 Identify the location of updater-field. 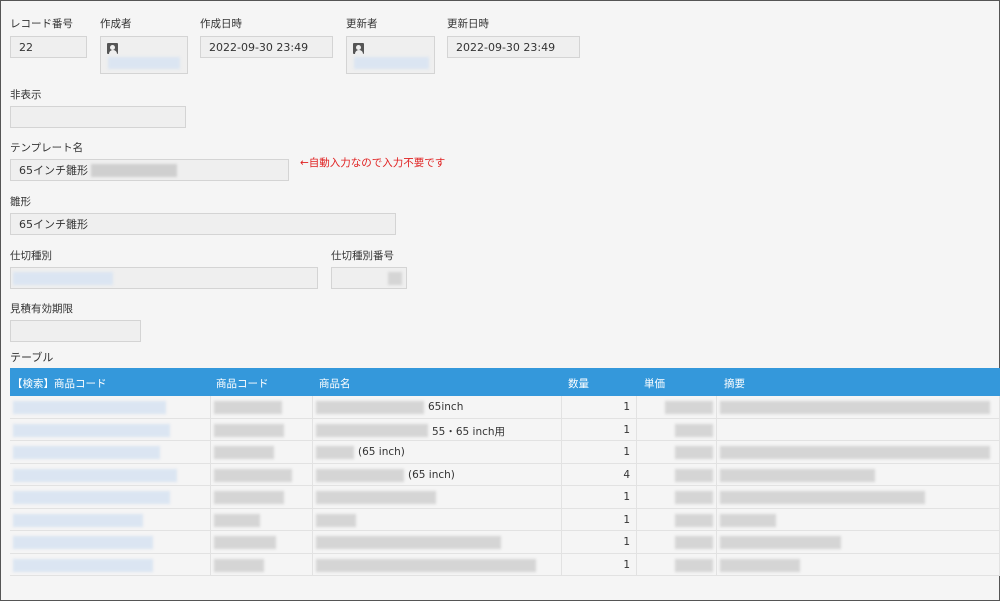
(390, 55).